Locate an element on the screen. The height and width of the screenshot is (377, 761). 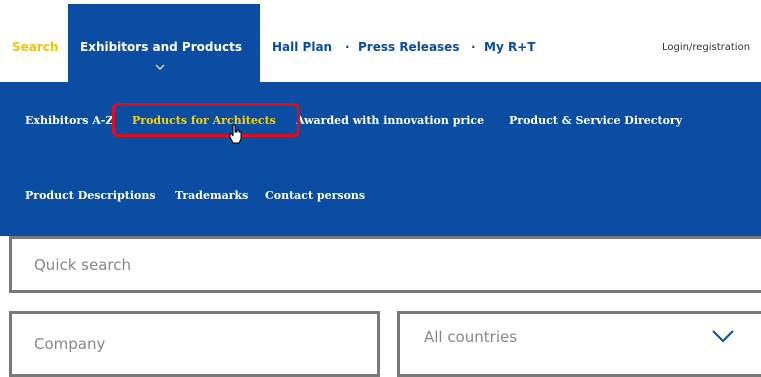
country-select: All countries is located at coordinates (579, 344).